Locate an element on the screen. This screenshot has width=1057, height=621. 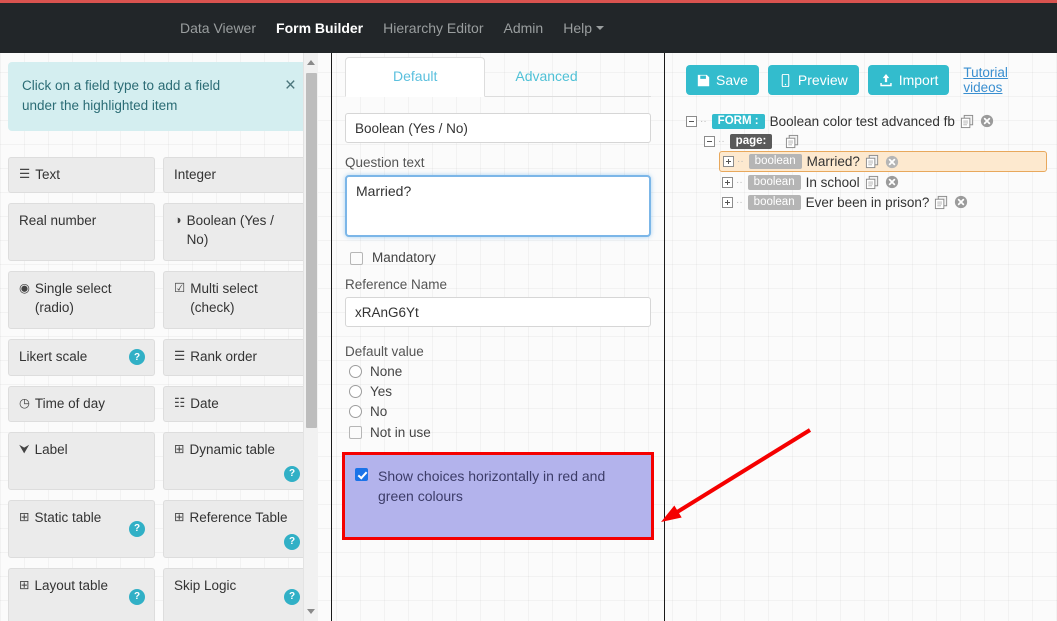
tree-node-page: ·· page: is located at coordinates (875, 141).